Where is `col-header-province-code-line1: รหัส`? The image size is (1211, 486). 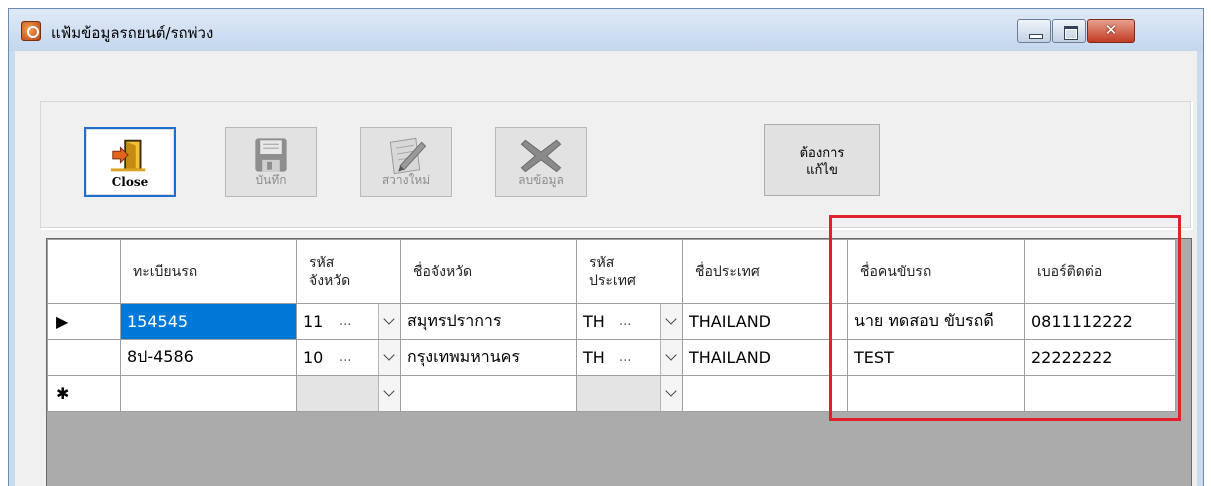 col-header-province-code-line1: รหัส is located at coordinates (322, 262).